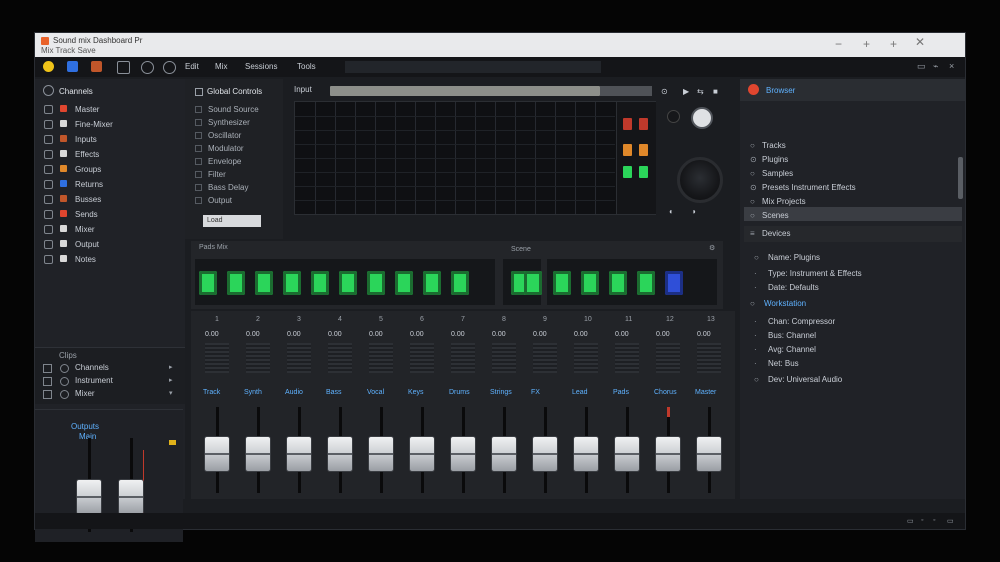 This screenshot has width=1000, height=562. What do you see at coordinates (673, 116) in the screenshot?
I see `small-knob` at bounding box center [673, 116].